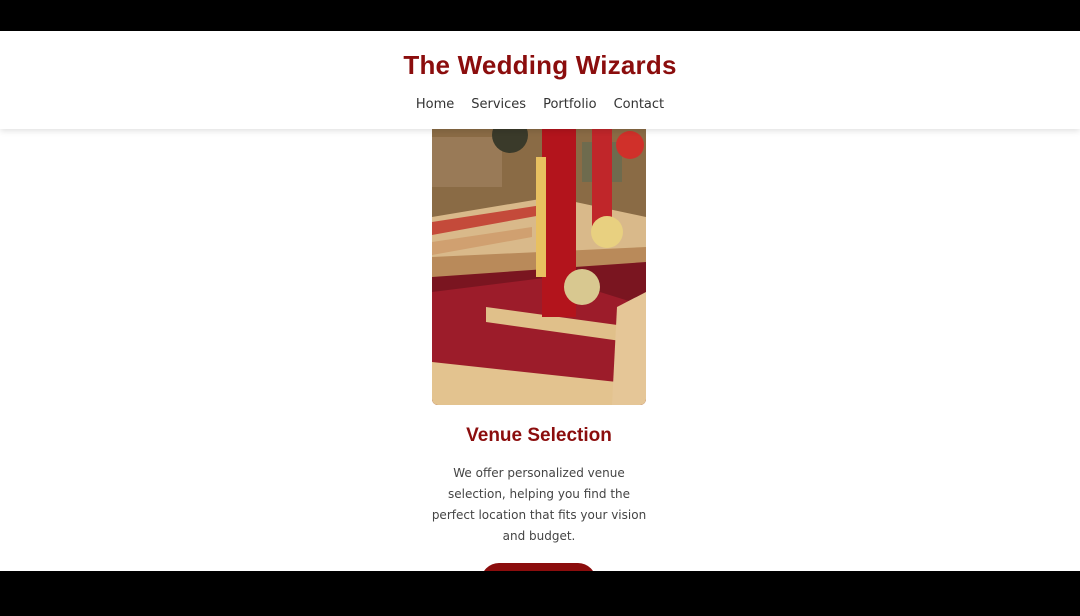 This screenshot has width=1080, height=616. What do you see at coordinates (639, 104) in the screenshot?
I see `nav-contact: Contact` at bounding box center [639, 104].